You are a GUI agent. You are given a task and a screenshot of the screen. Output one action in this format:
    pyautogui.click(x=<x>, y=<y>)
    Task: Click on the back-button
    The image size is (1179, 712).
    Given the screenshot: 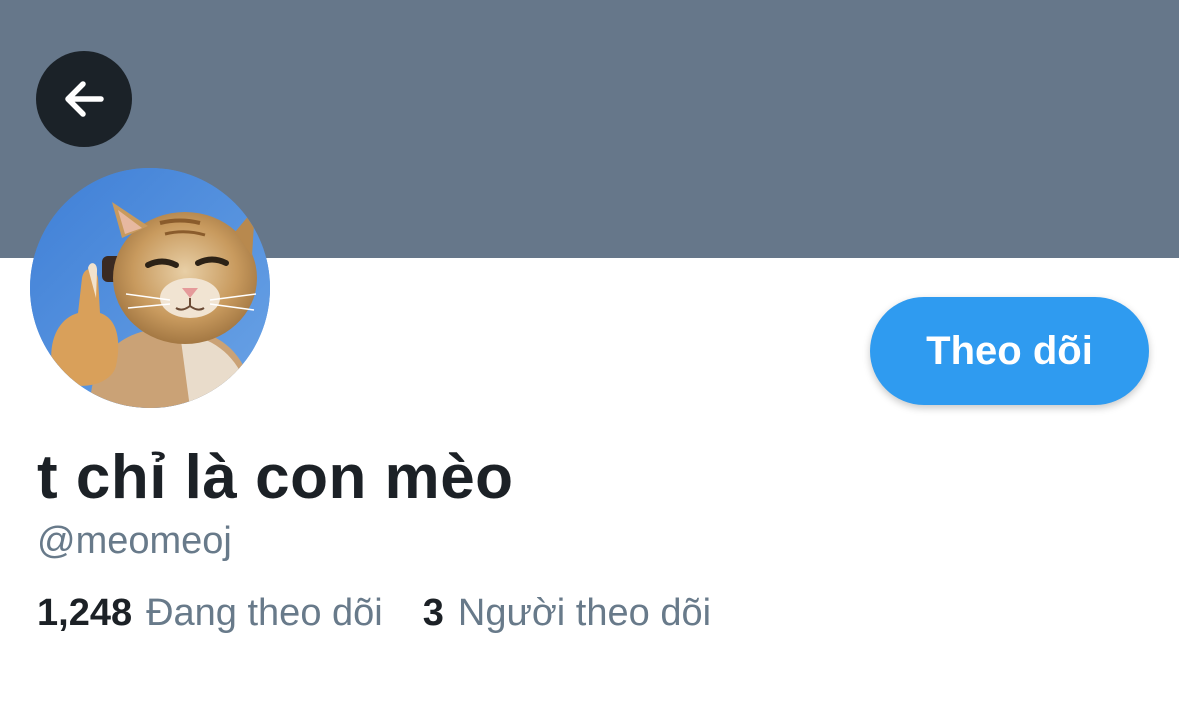 What is the action you would take?
    pyautogui.click(x=84, y=99)
    